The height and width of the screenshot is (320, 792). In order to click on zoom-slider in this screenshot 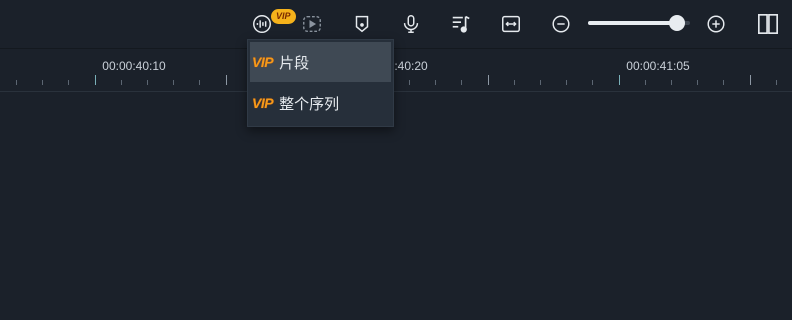, I will do `click(639, 23)`.